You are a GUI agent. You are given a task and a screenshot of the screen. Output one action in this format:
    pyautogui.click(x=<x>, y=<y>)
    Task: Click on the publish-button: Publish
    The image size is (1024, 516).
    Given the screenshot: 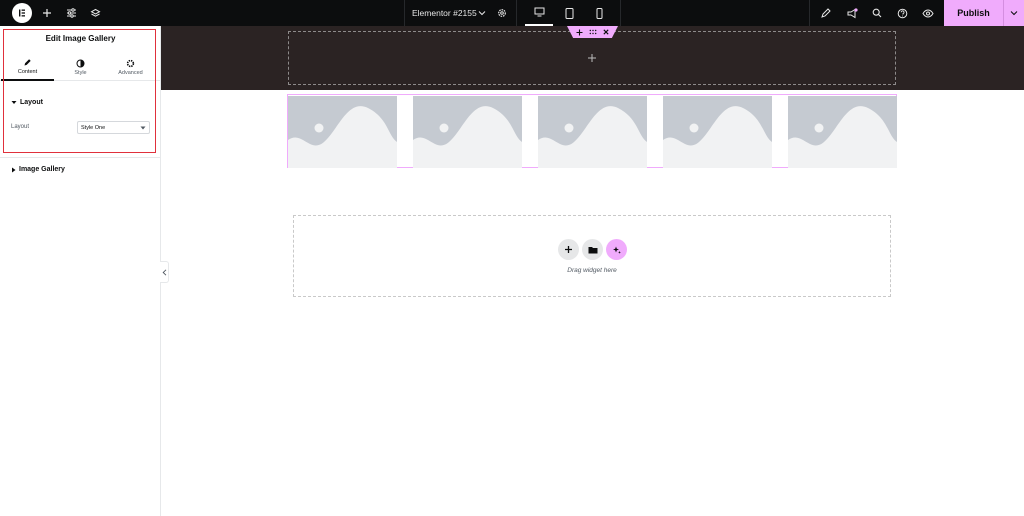 What is the action you would take?
    pyautogui.click(x=973, y=13)
    